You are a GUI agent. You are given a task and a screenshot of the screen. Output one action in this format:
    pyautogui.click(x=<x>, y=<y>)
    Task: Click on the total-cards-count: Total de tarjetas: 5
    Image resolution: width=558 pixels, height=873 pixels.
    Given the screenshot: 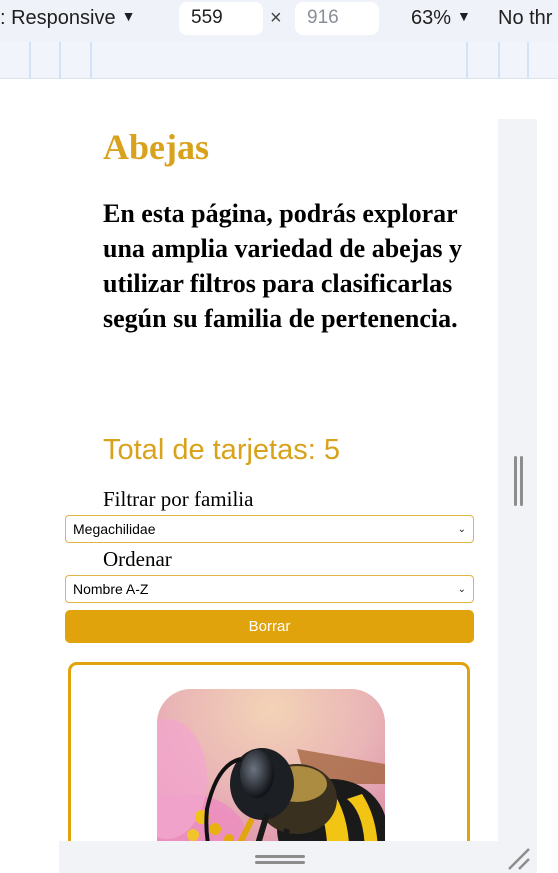 What is the action you would take?
    pyautogui.click(x=221, y=450)
    